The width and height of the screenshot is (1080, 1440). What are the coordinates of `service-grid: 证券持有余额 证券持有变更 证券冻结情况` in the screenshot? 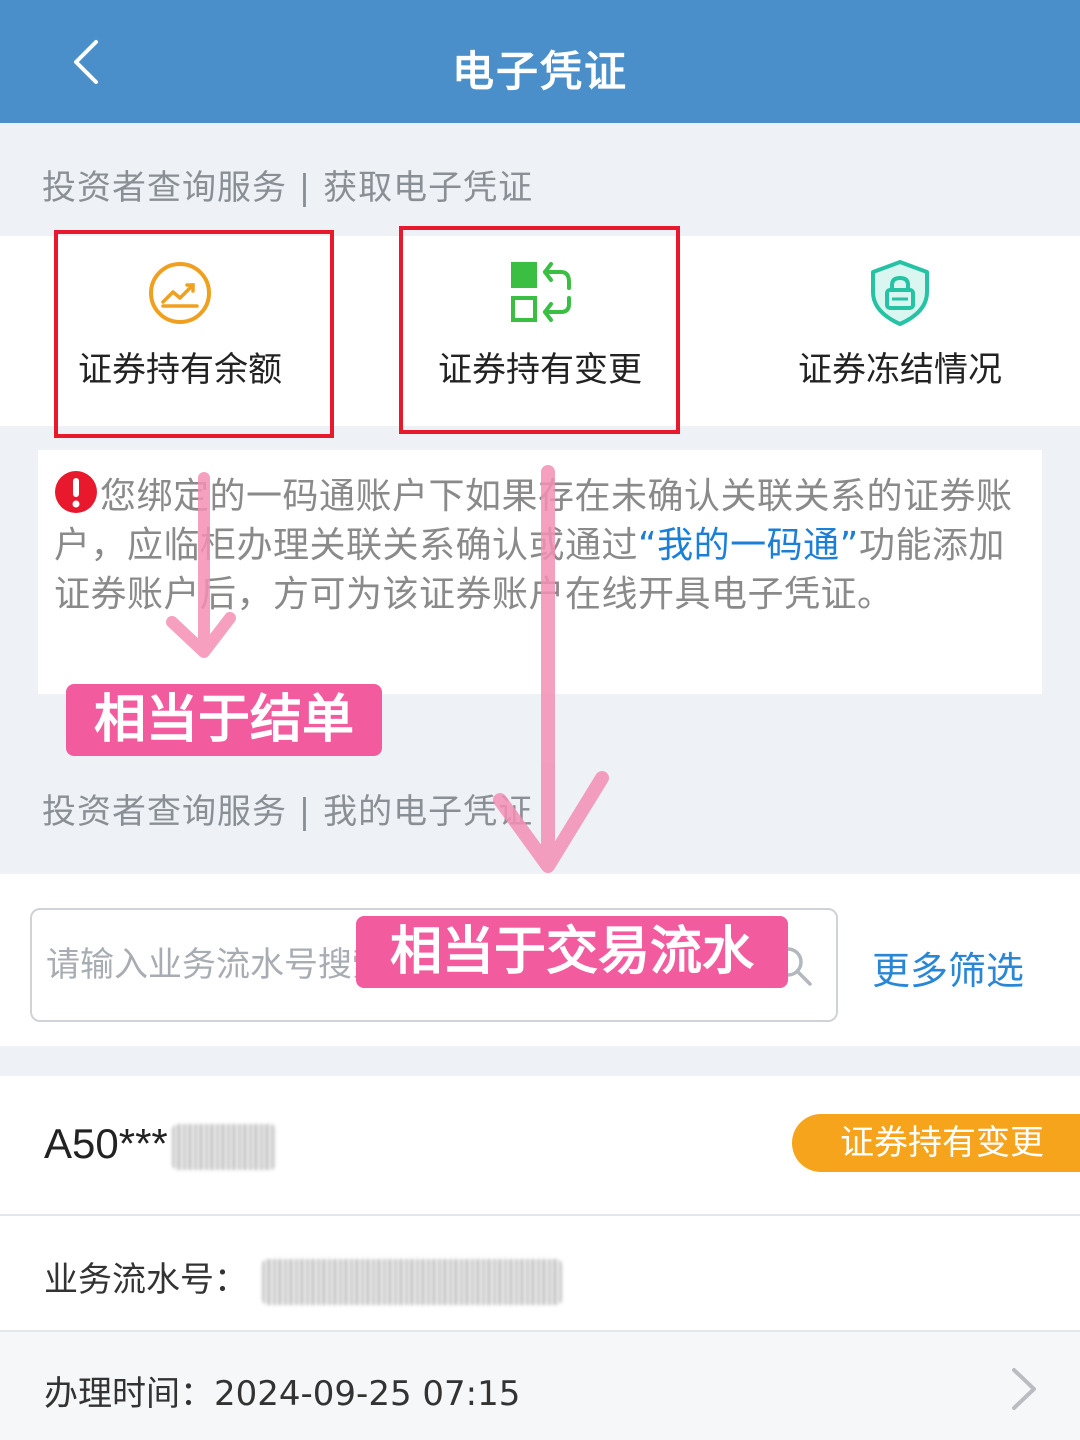 It's located at (540, 331).